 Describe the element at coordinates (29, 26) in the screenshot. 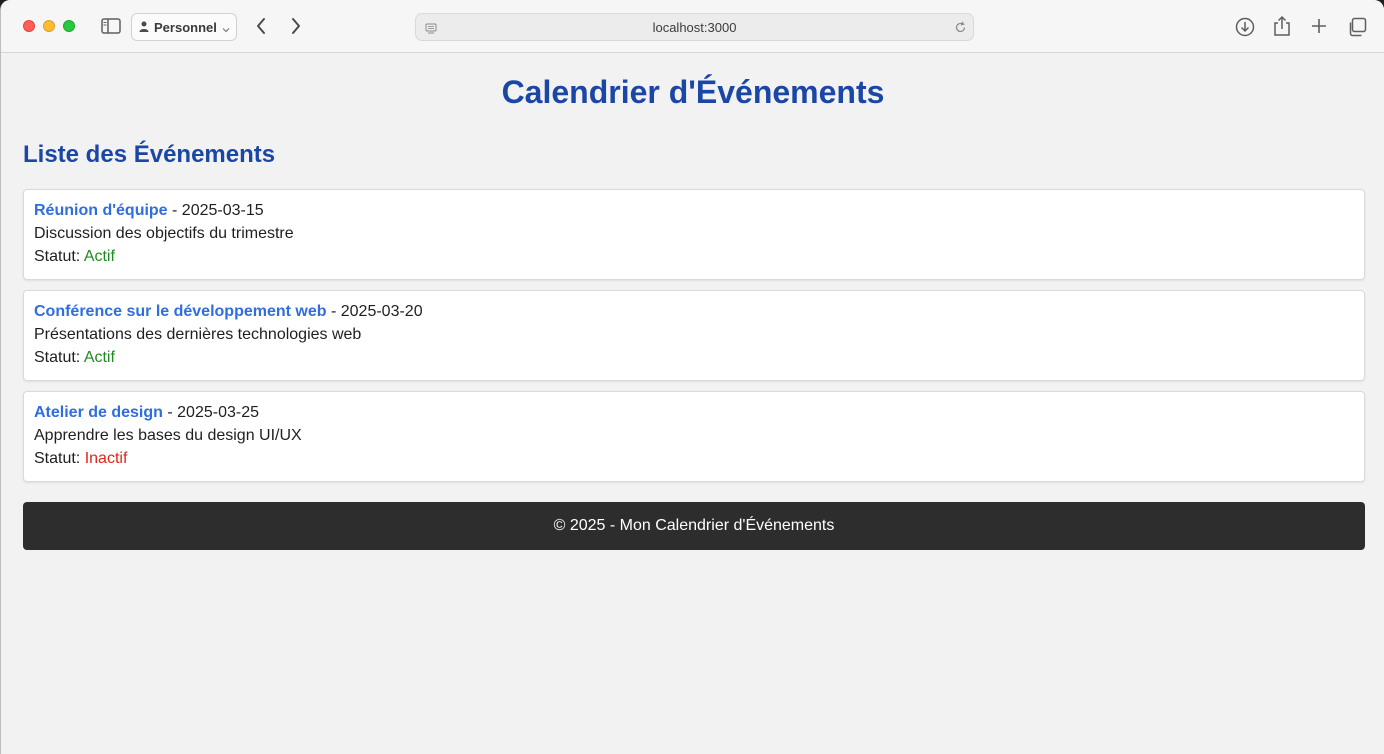

I see `close-window-button` at that location.